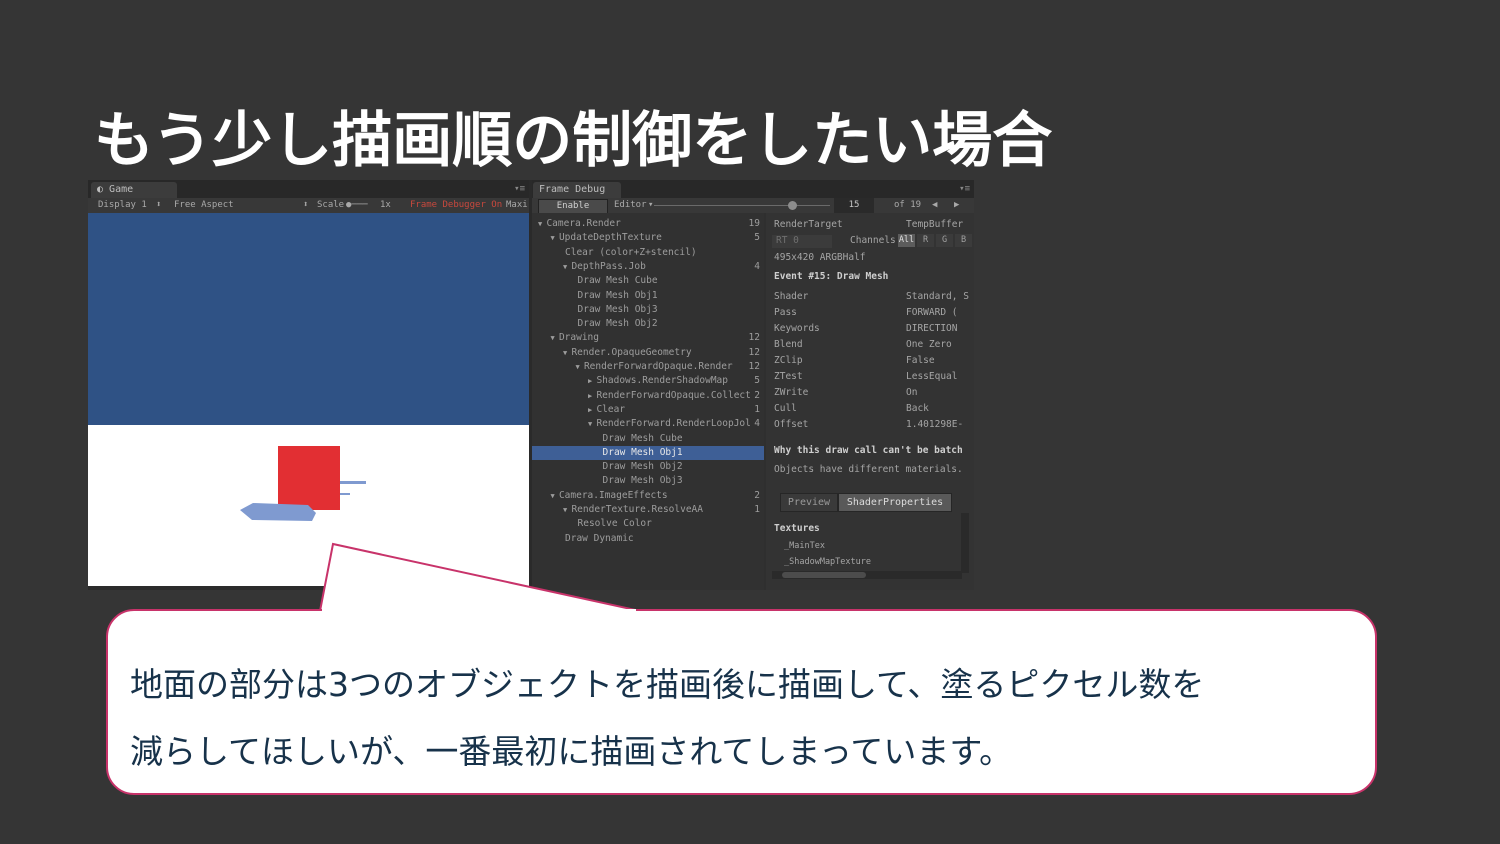 This screenshot has height=844, width=1500. Describe the element at coordinates (571, 751) in the screenshot. I see `callout-line-2: 減らしてほしいが、一番最初に描画されてしまっています。` at that location.